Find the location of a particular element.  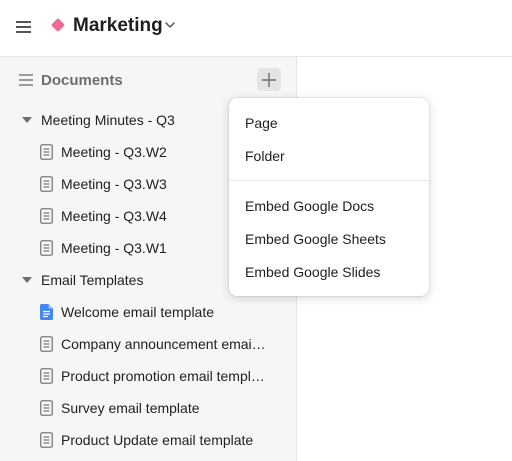

document-label: Welcome email template is located at coordinates (138, 312).